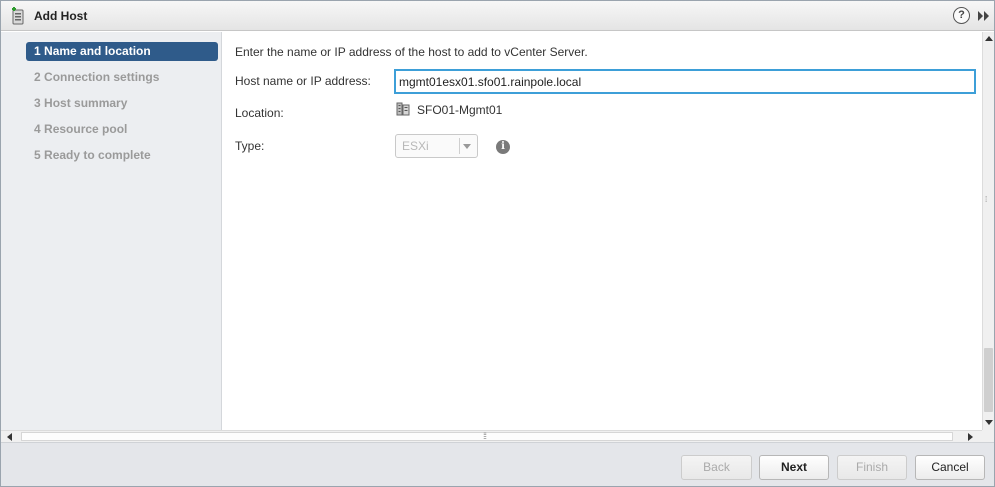  I want to click on type-select: ESXi, so click(436, 146).